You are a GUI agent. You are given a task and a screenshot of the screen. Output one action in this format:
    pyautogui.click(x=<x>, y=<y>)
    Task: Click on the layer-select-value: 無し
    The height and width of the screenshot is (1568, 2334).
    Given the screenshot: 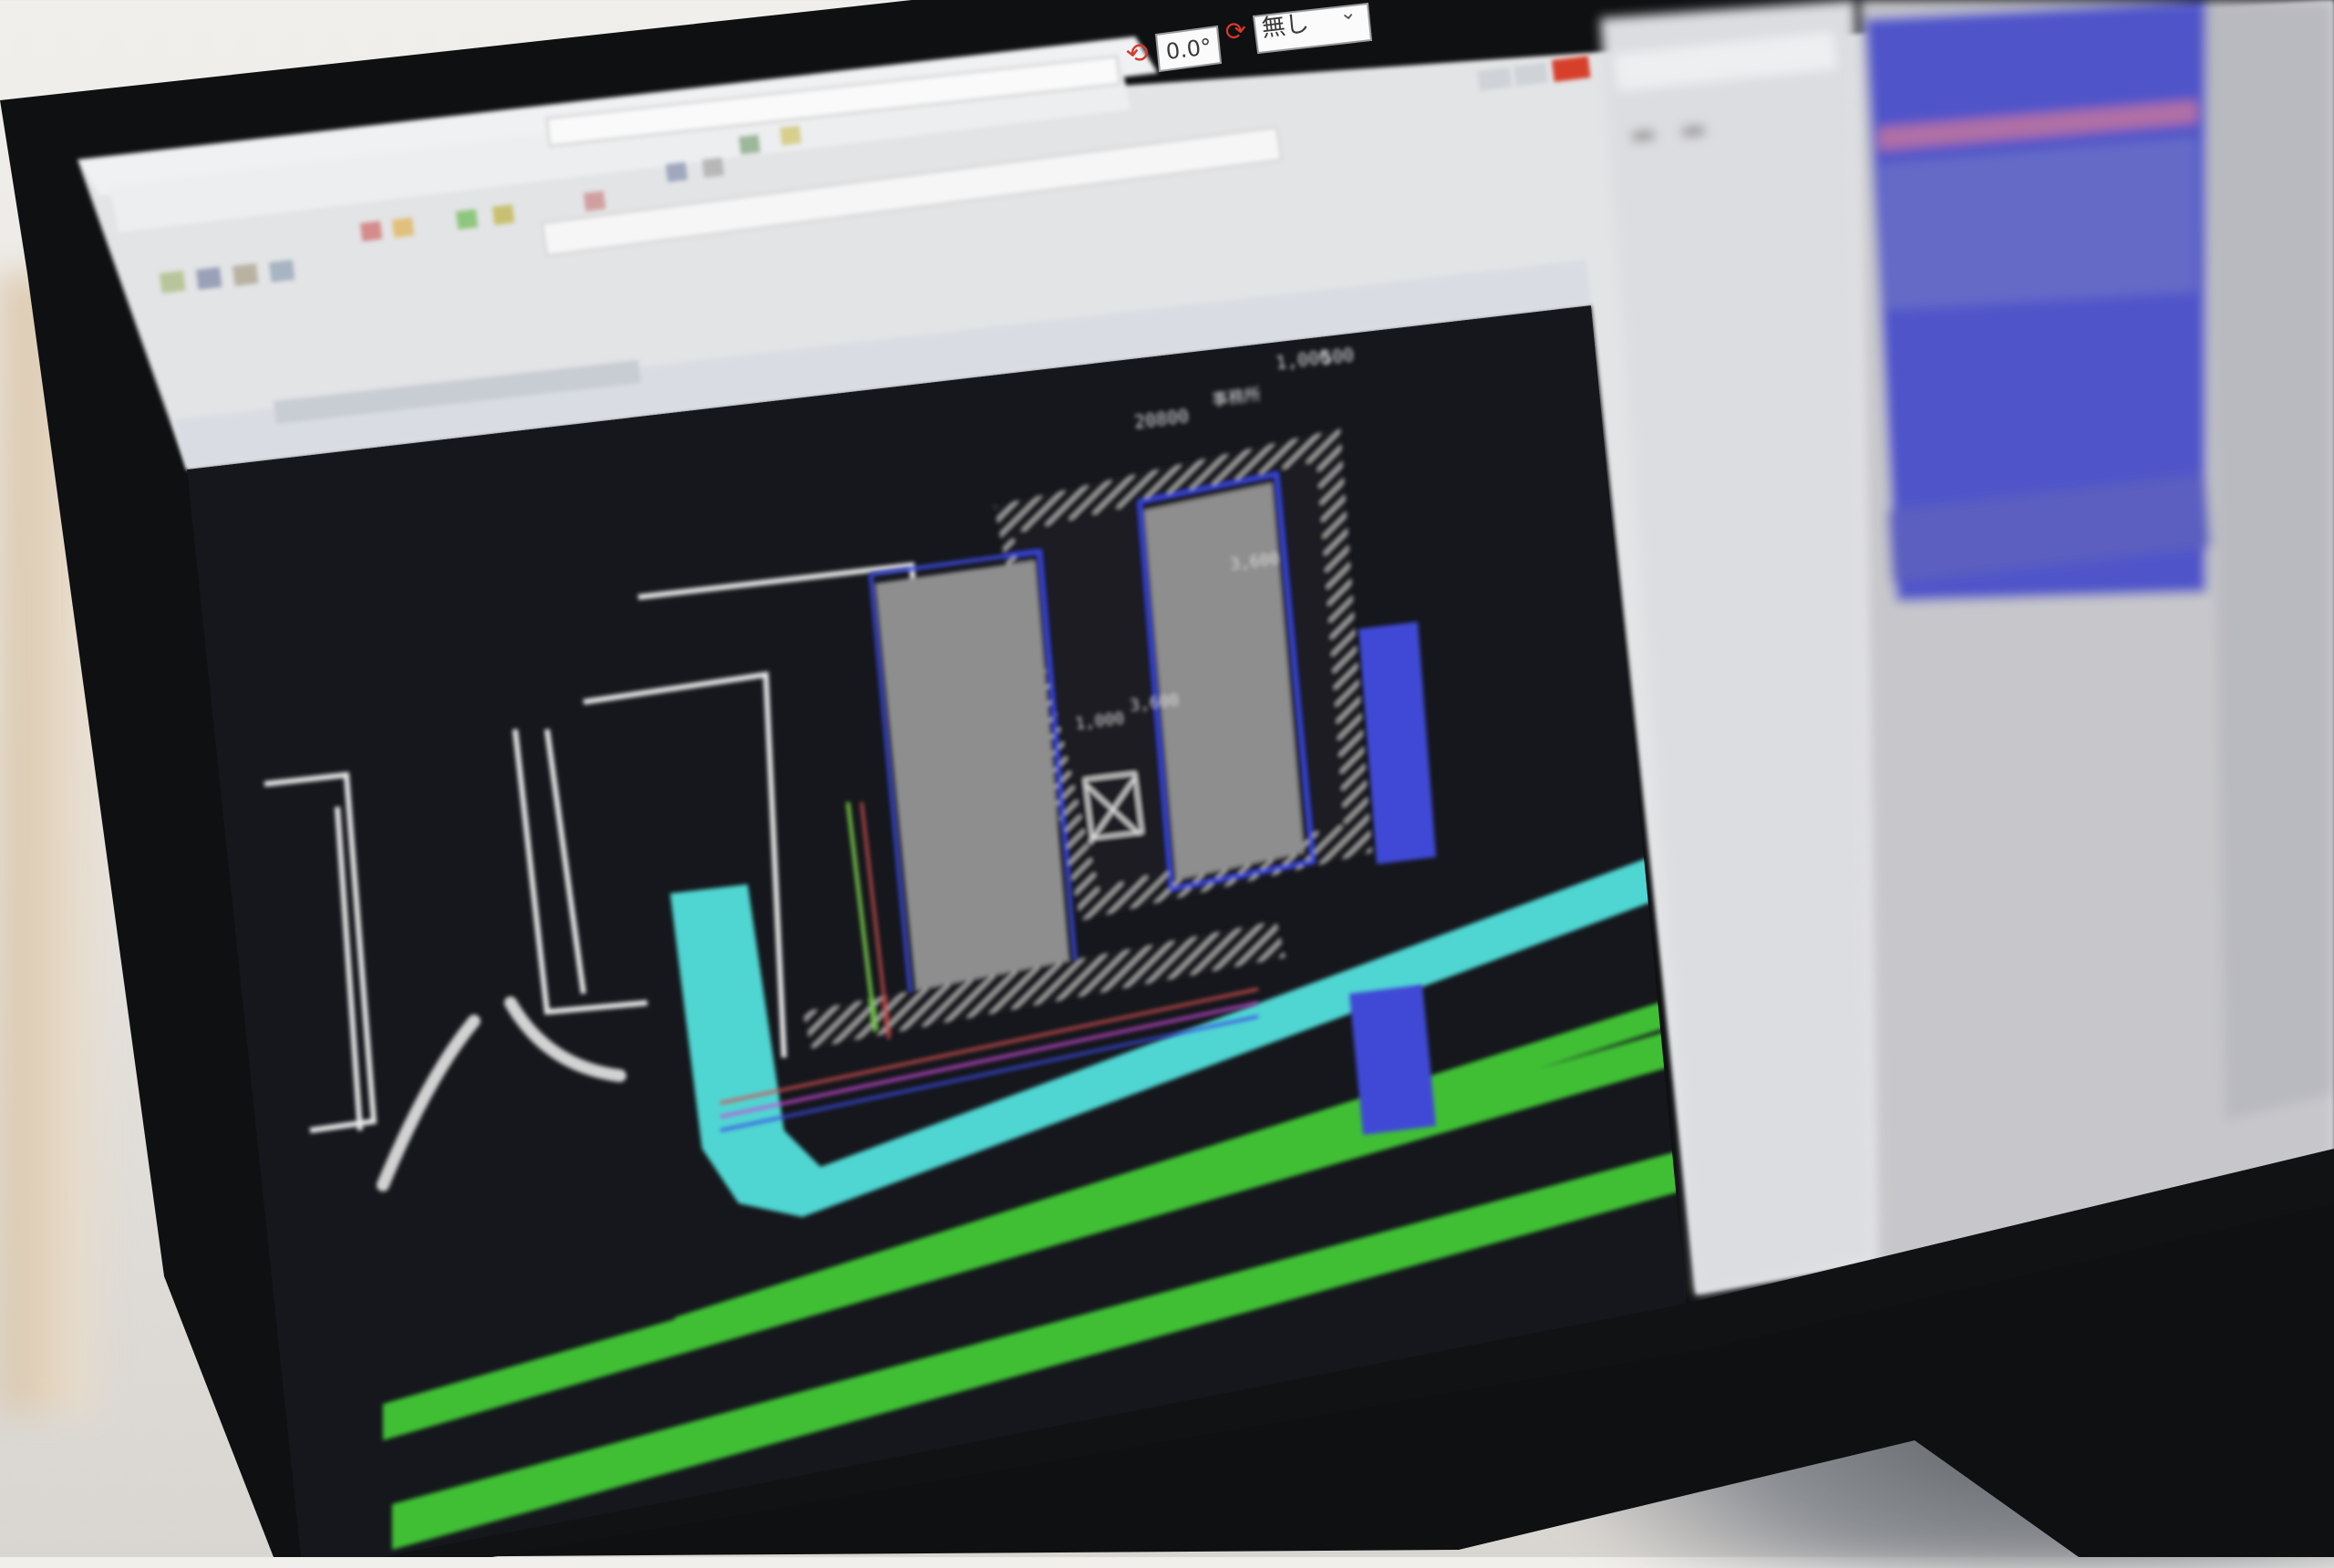 What is the action you would take?
    pyautogui.click(x=1285, y=26)
    